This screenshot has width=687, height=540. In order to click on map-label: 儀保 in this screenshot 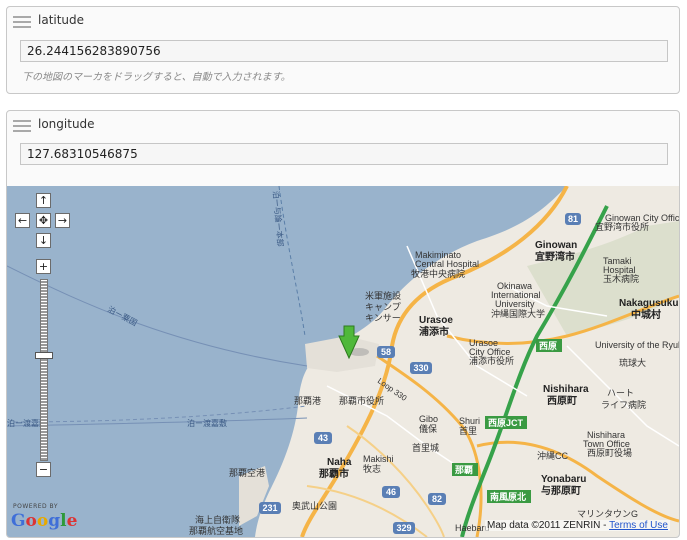, I will do `click(428, 428)`.